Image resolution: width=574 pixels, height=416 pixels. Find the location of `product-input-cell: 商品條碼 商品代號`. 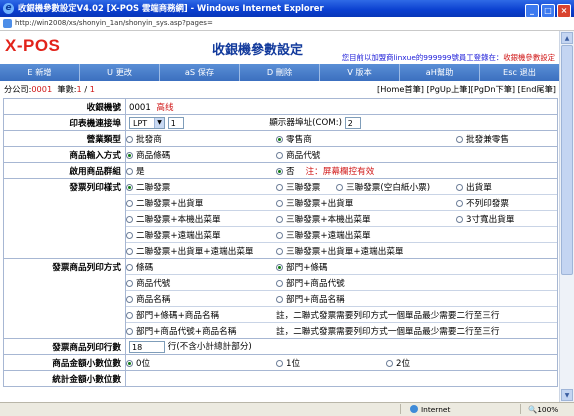

product-input-cell: 商品條碼 商品代號 is located at coordinates (341, 154).